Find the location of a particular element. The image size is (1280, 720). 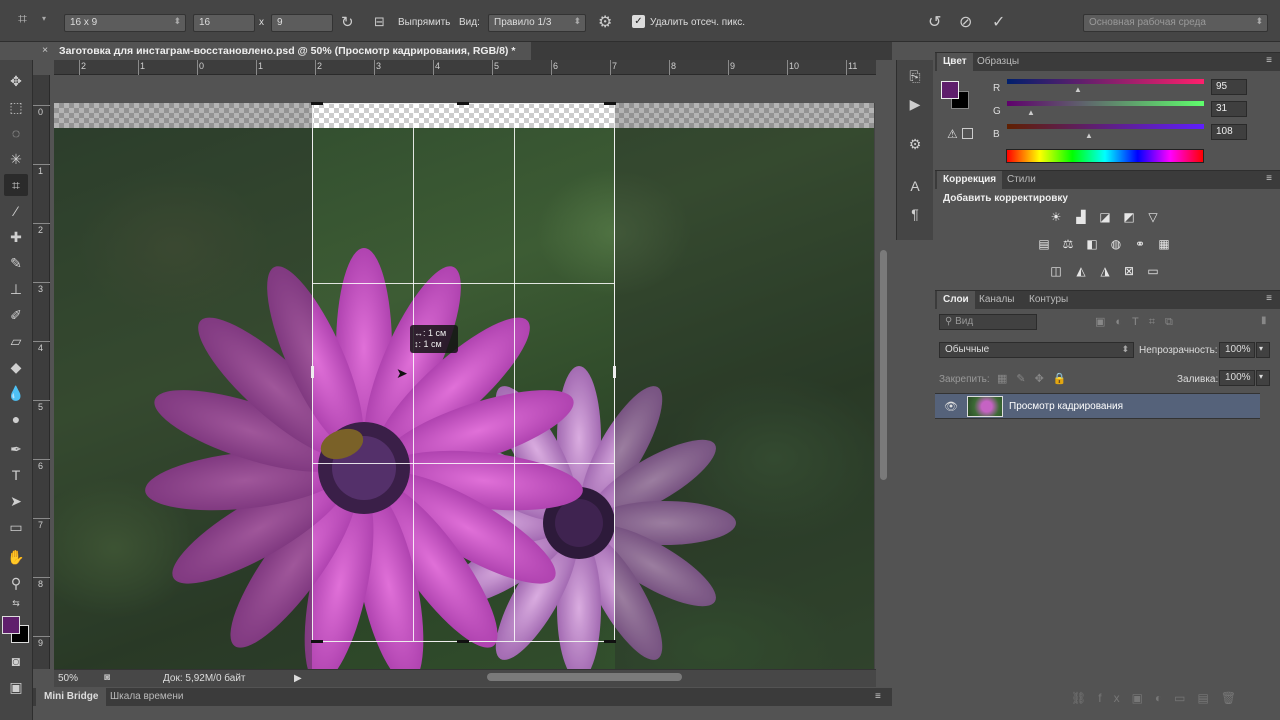

lock-icons: ▦✎✥🔒 is located at coordinates (1036, 378).